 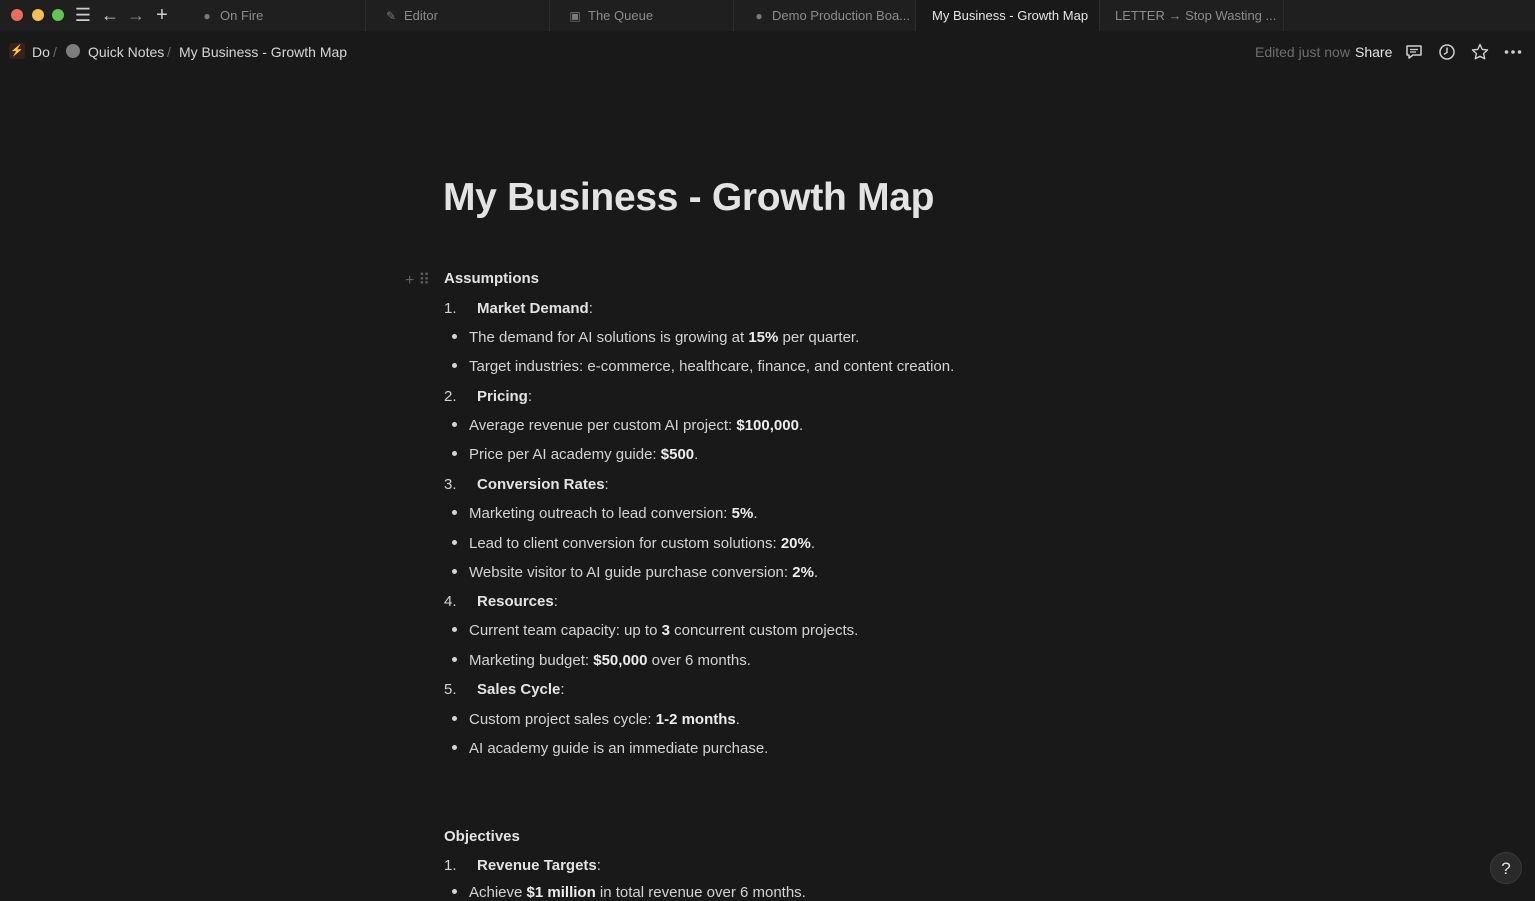 What do you see at coordinates (126, 52) in the screenshot?
I see `breadcrumb-quick-notes: Quick Notes` at bounding box center [126, 52].